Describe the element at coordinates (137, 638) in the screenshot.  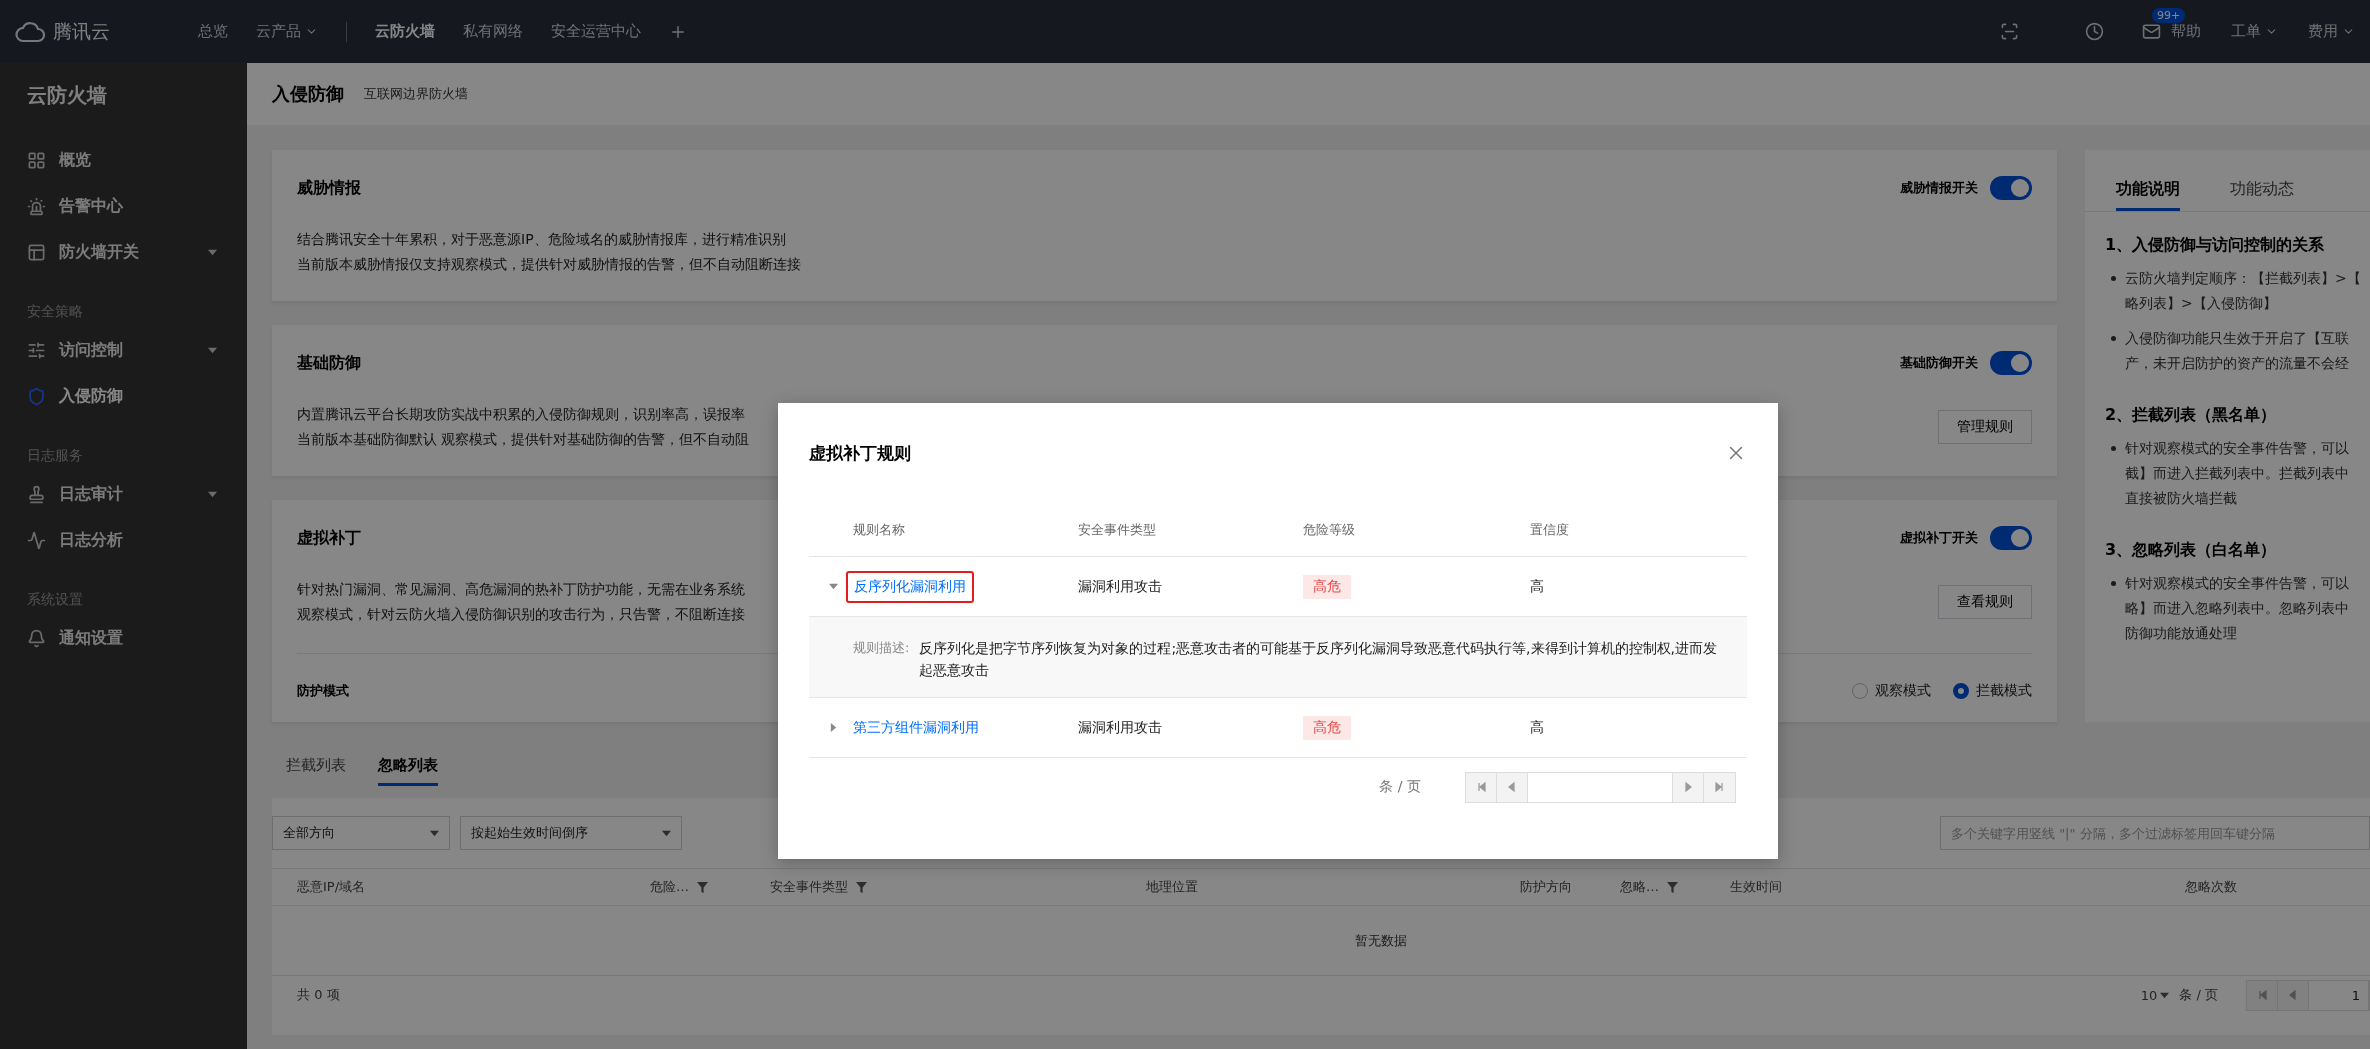
I see `sidebar-item: 通知设置` at that location.